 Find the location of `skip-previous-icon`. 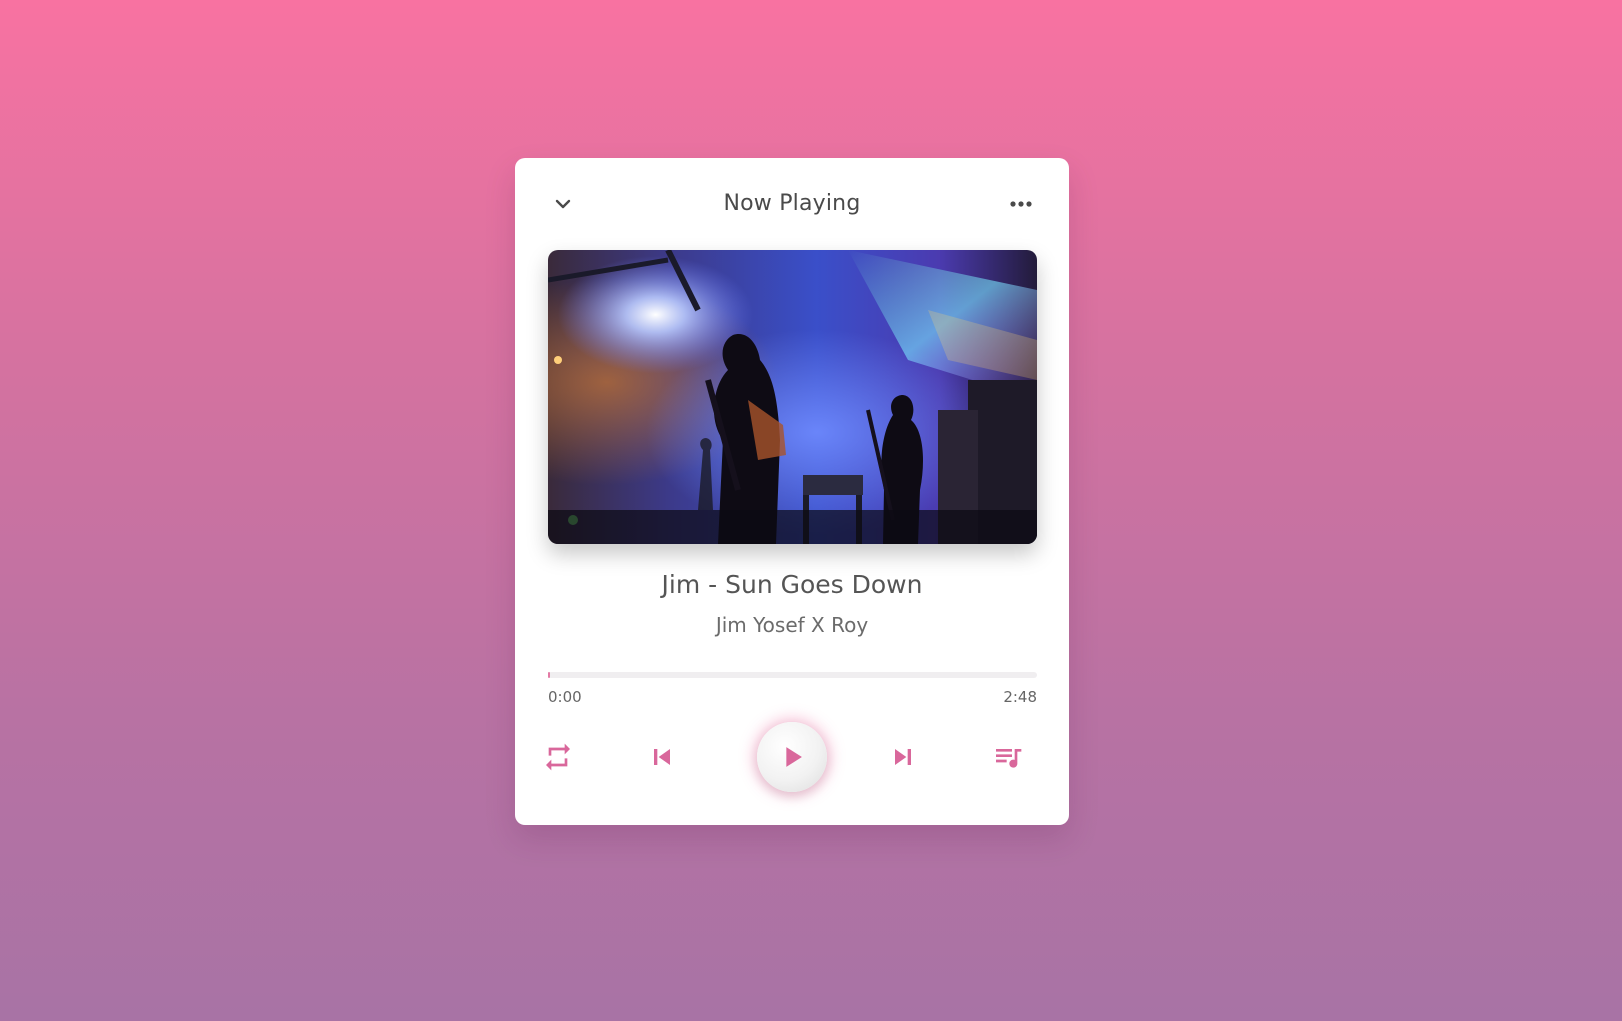

skip-previous-icon is located at coordinates (662, 757).